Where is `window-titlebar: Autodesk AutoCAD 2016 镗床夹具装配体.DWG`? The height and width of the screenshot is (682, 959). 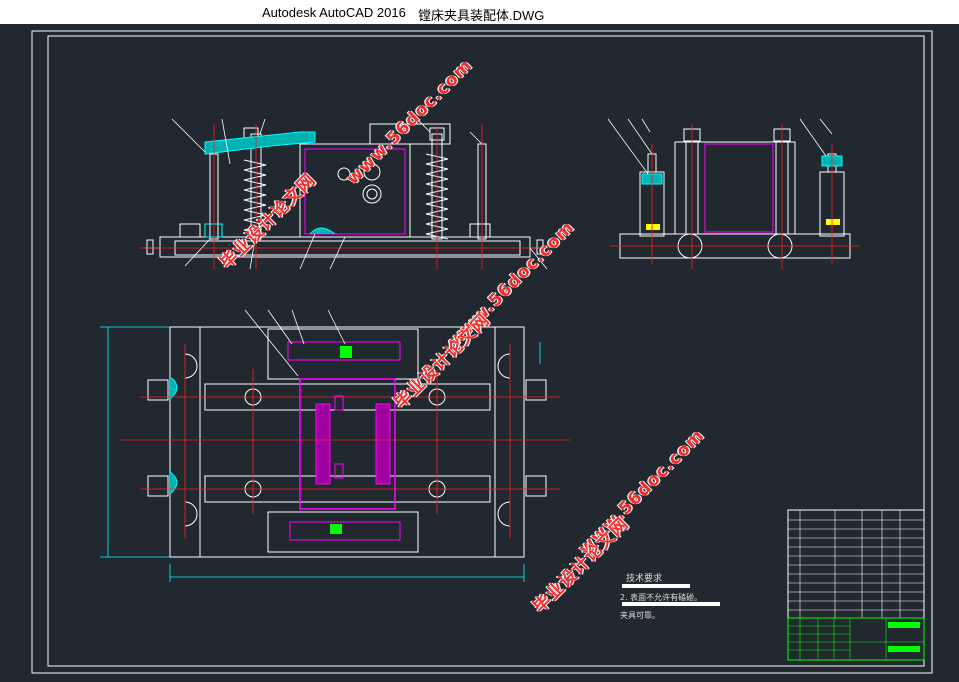 window-titlebar: Autodesk AutoCAD 2016 镗床夹具装配体.DWG is located at coordinates (479, 12).